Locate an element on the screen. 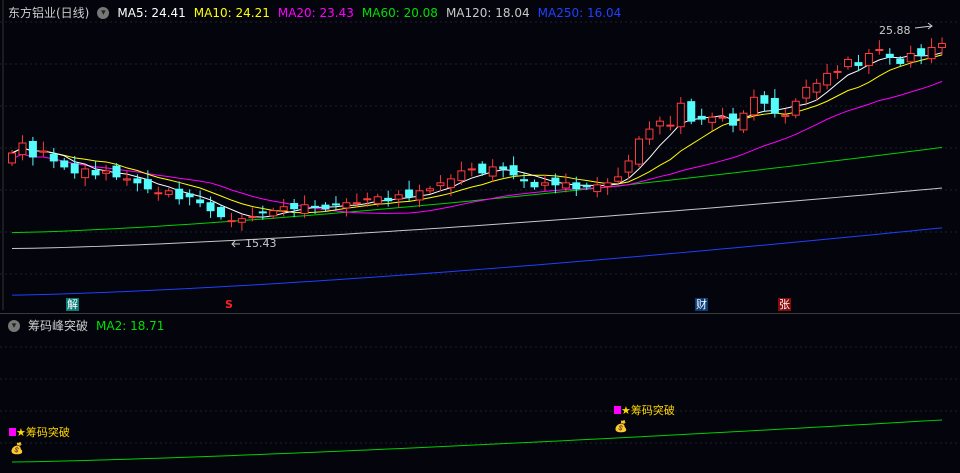 Image resolution: width=960 pixels, height=473 pixels. signal-label: ★筹码突破 is located at coordinates (39, 432).